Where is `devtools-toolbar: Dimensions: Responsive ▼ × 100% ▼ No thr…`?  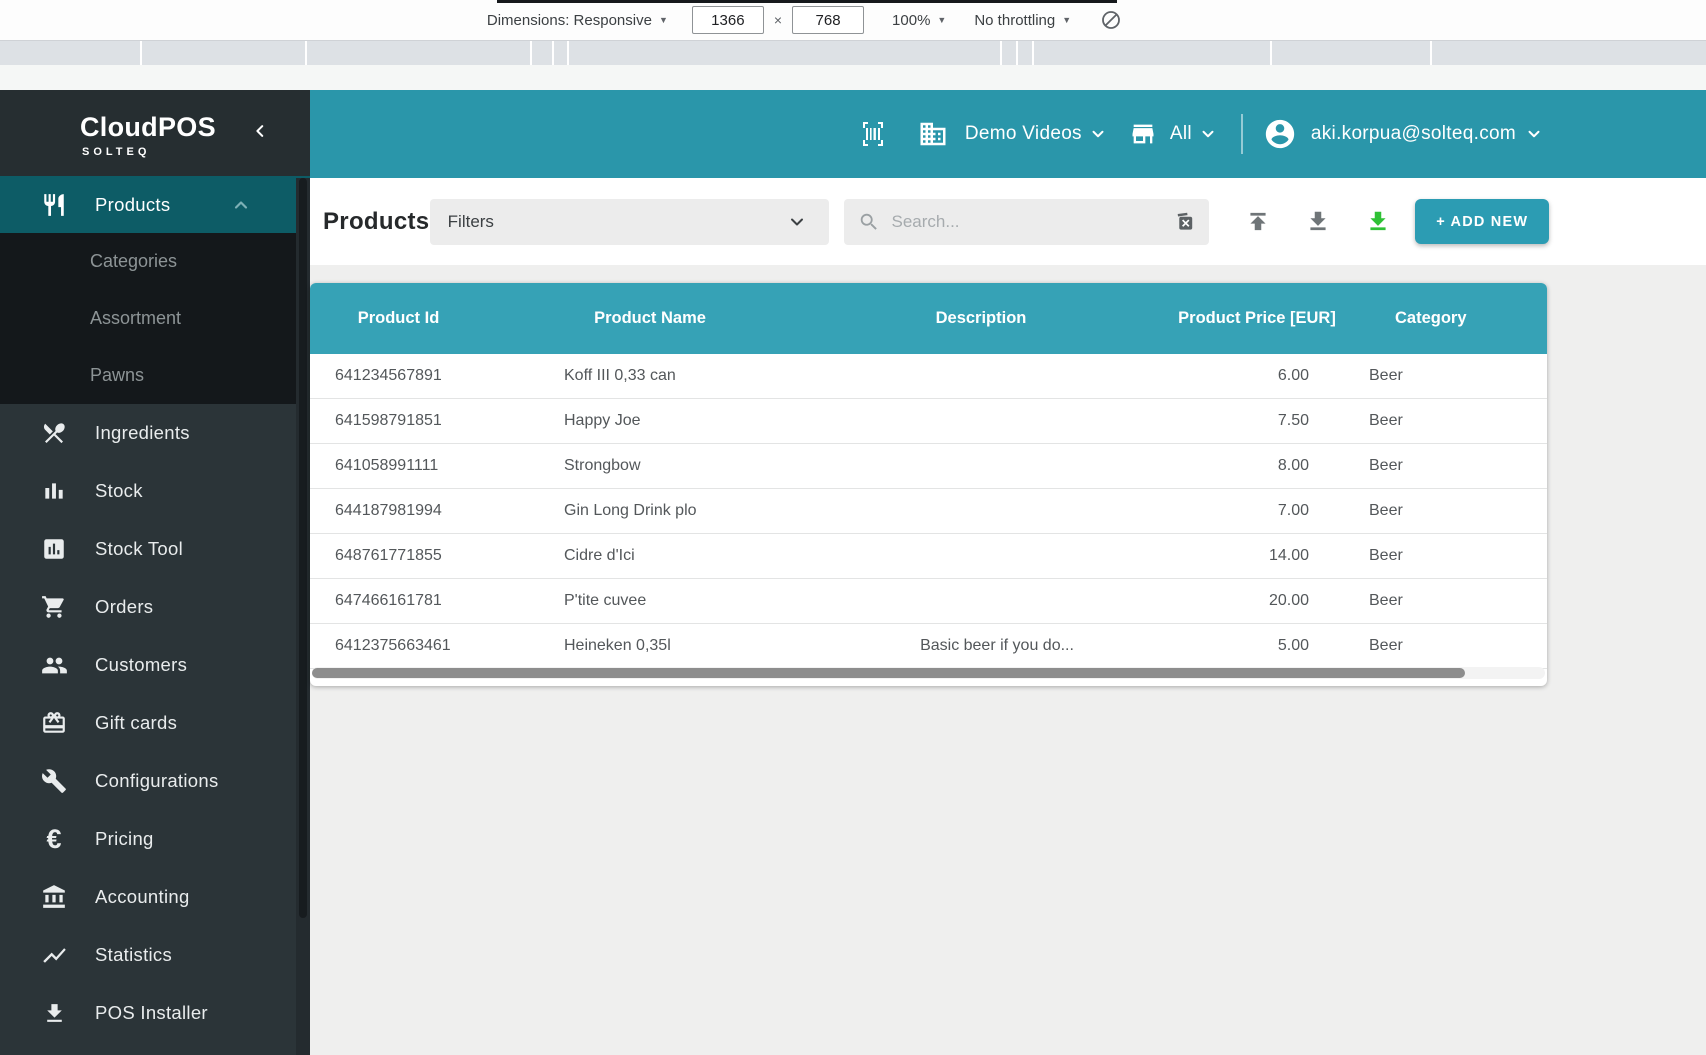 devtools-toolbar: Dimensions: Responsive ▼ × 100% ▼ No thr… is located at coordinates (853, 20).